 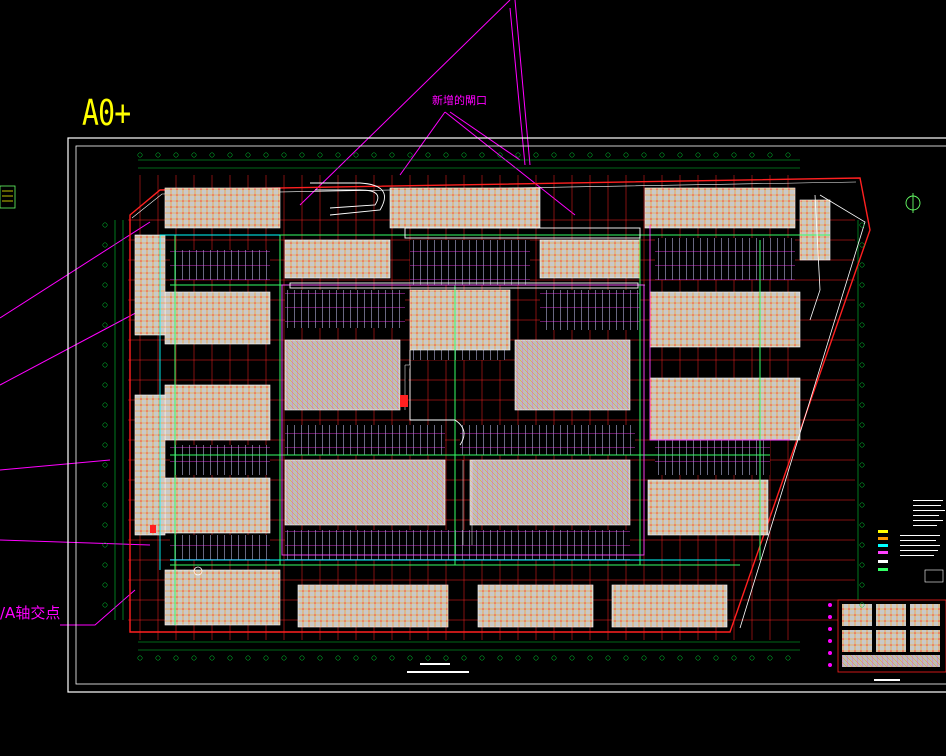 What do you see at coordinates (887, 636) in the screenshot?
I see `key-plan` at bounding box center [887, 636].